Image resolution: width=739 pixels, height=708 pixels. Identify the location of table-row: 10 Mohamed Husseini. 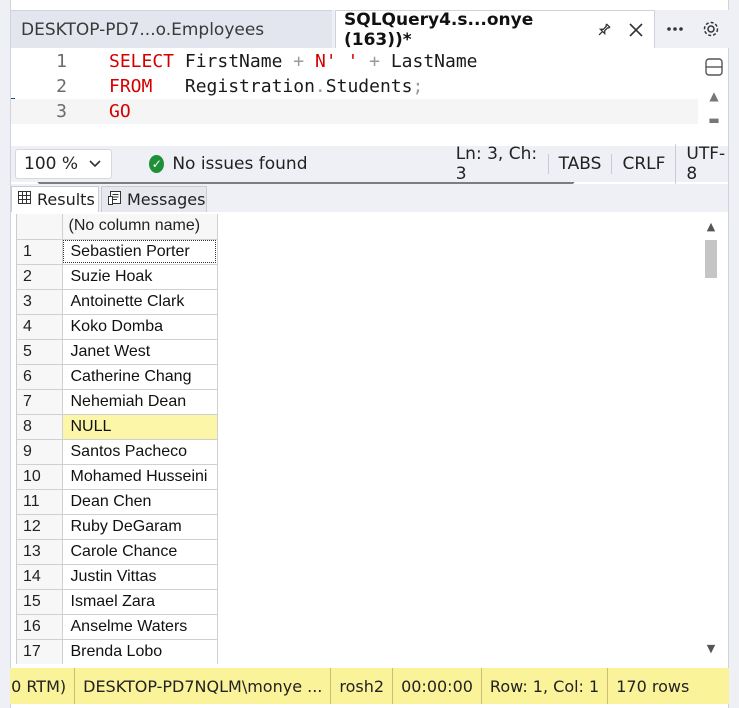
(117, 477).